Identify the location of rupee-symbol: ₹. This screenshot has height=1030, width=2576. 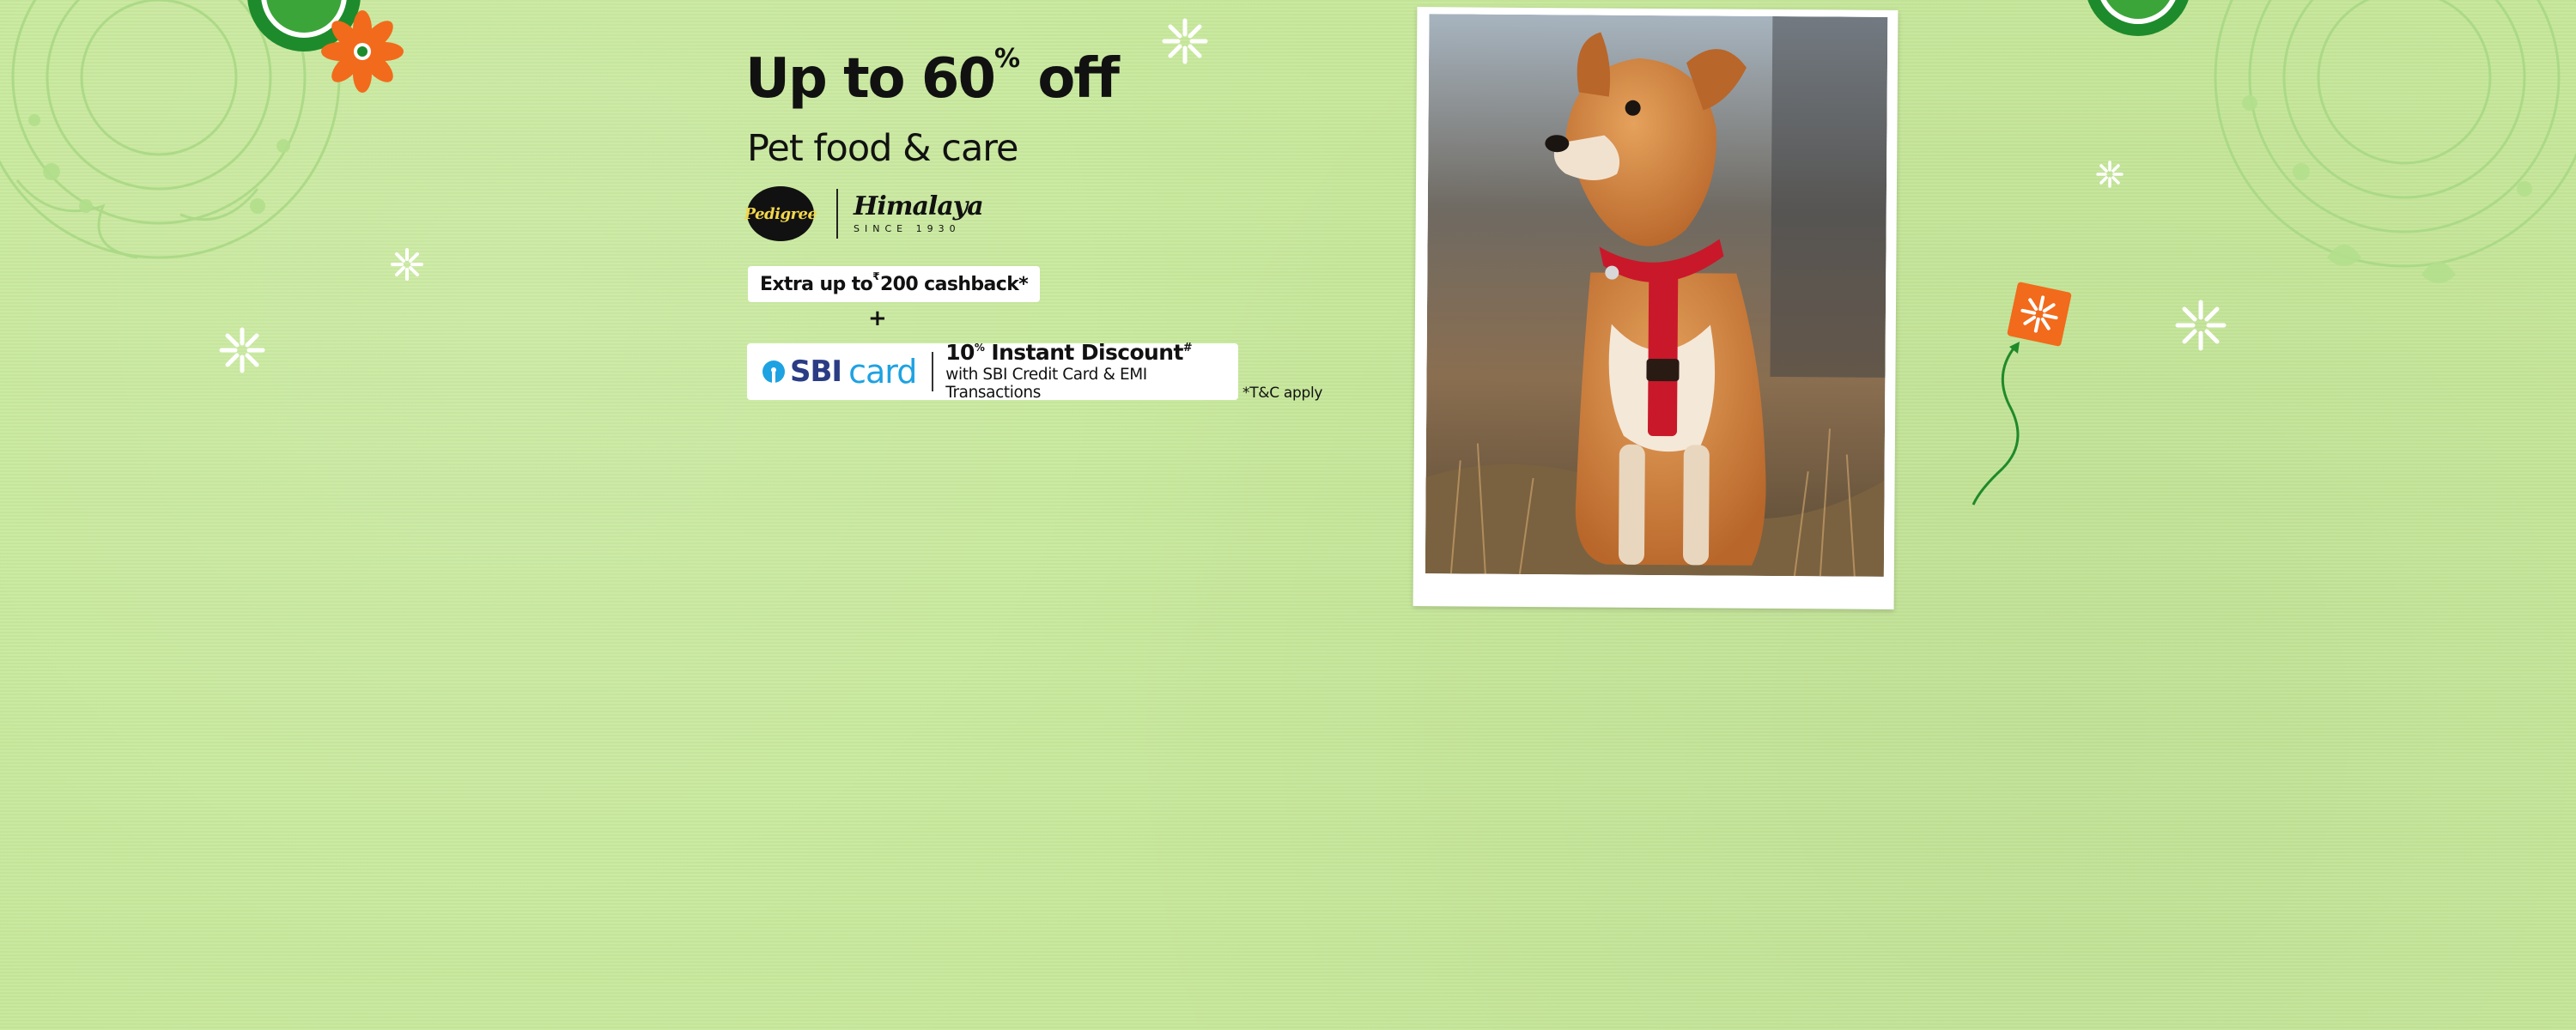
(876, 276).